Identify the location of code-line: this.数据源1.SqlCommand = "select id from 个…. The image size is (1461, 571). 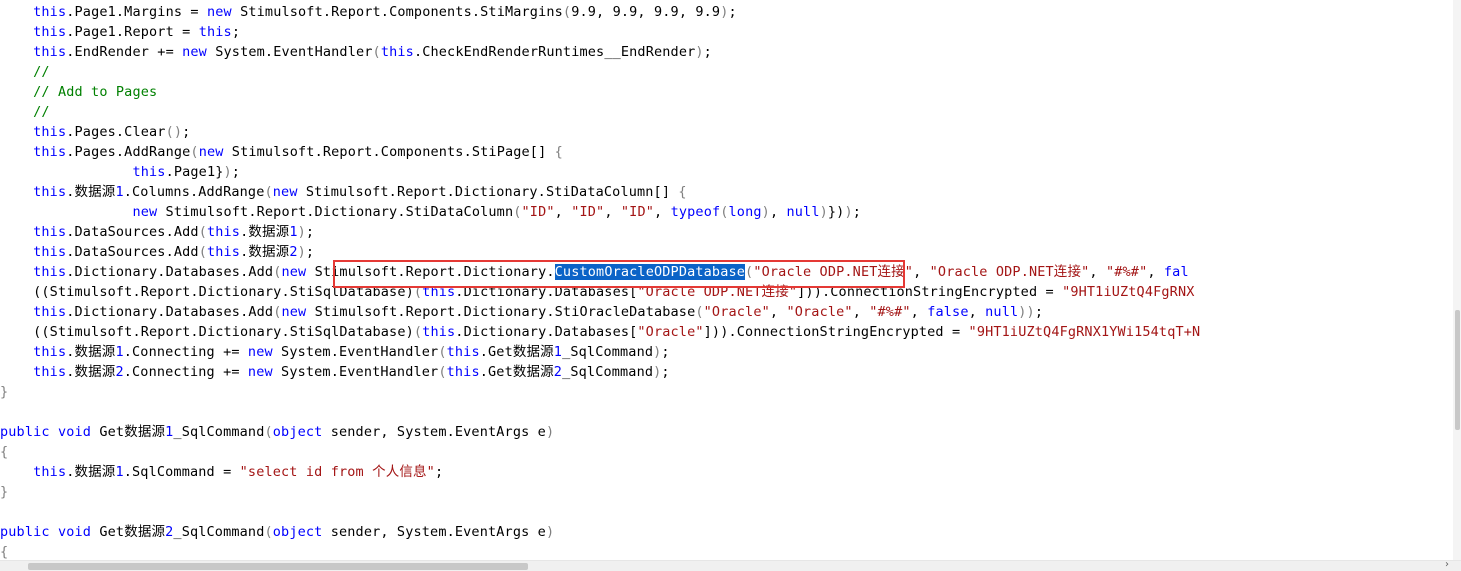
(600, 472).